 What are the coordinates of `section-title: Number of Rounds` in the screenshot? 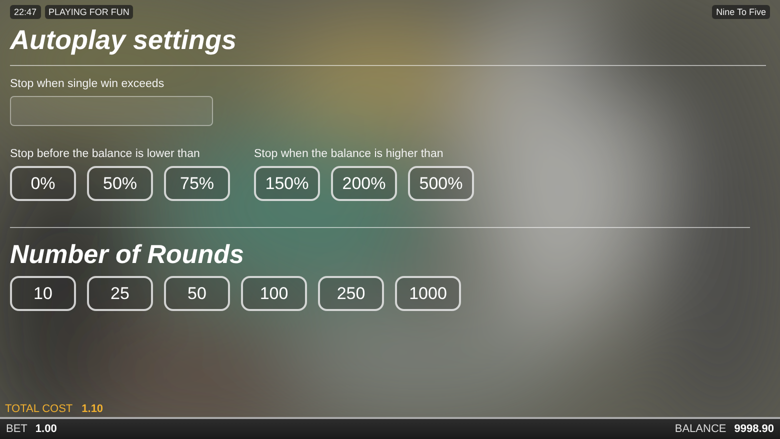 It's located at (127, 254).